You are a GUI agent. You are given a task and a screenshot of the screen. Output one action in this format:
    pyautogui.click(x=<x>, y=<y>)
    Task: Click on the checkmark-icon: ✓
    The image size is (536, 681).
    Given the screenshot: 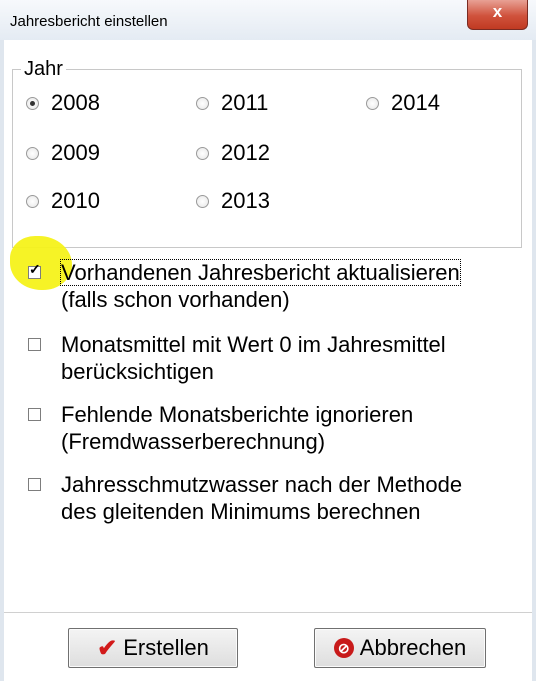 What is the action you would take?
    pyautogui.click(x=35, y=269)
    